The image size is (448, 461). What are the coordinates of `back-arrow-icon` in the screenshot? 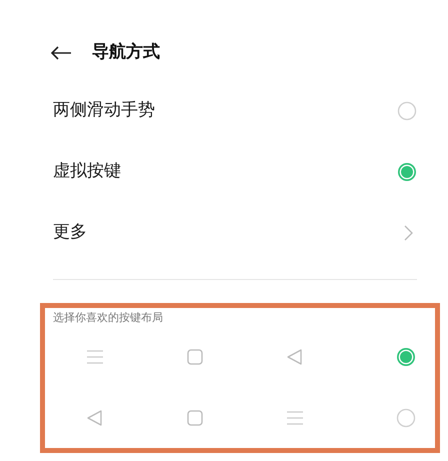 It's located at (61, 53).